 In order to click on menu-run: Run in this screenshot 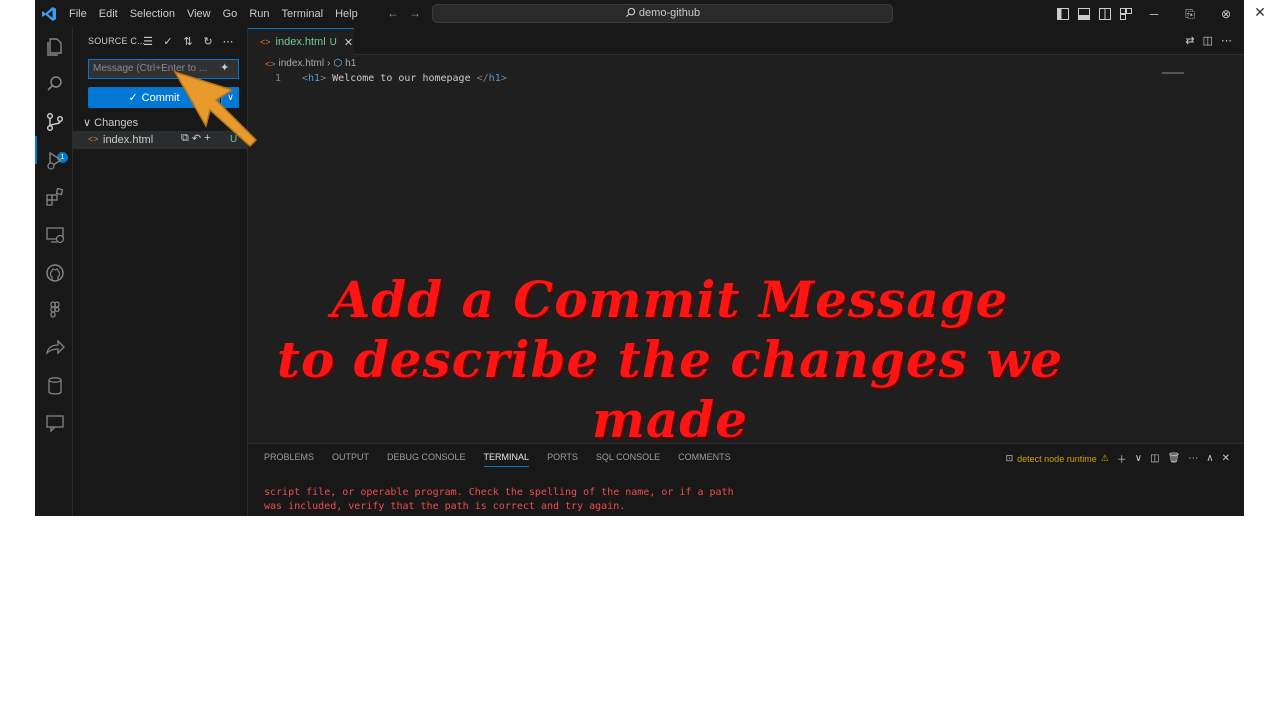, I will do `click(259, 14)`.